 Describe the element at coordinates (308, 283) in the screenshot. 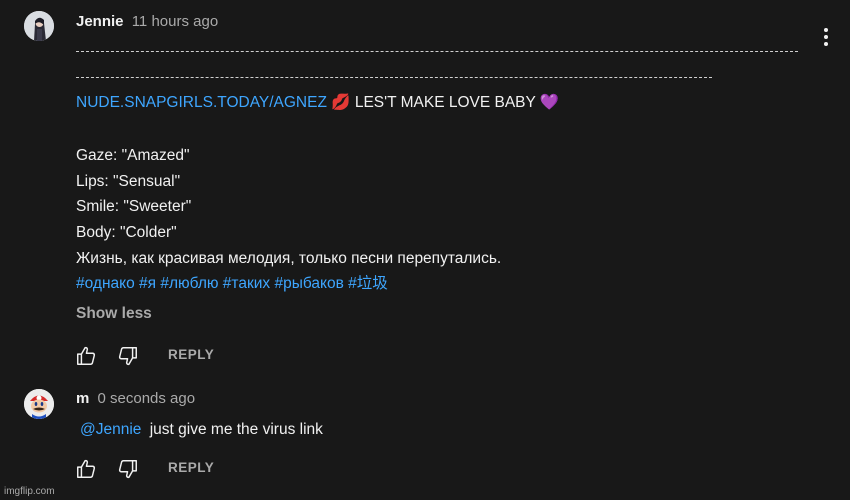

I see `hashtag: #рыбаков` at that location.